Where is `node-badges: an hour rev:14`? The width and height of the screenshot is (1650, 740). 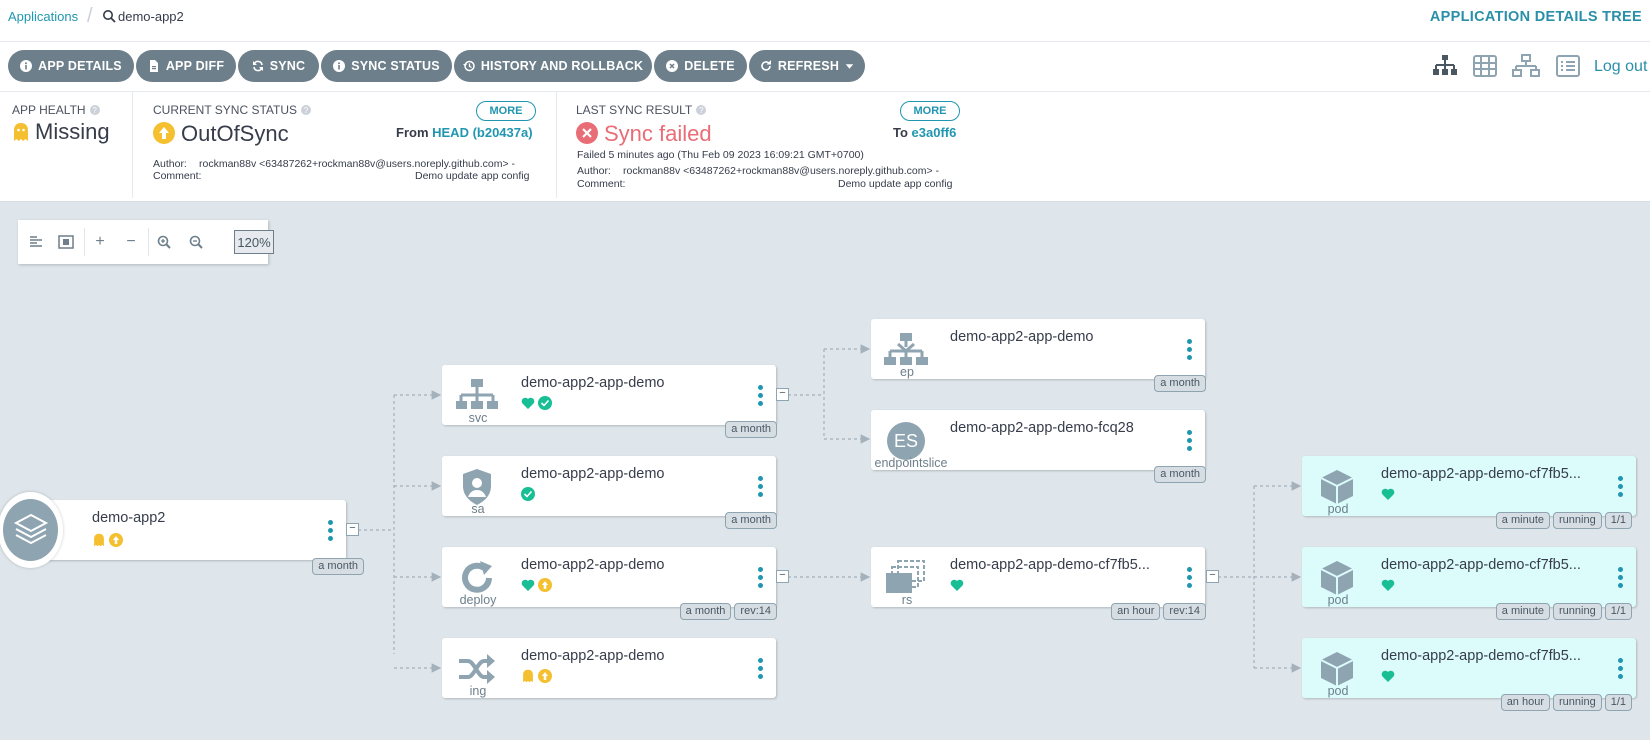
node-badges: an hour rev:14 is located at coordinates (1158, 611).